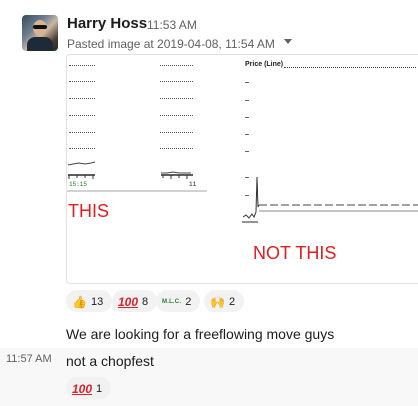 The width and height of the screenshot is (418, 406). Describe the element at coordinates (137, 176) in the screenshot. I see `left-price-line` at that location.